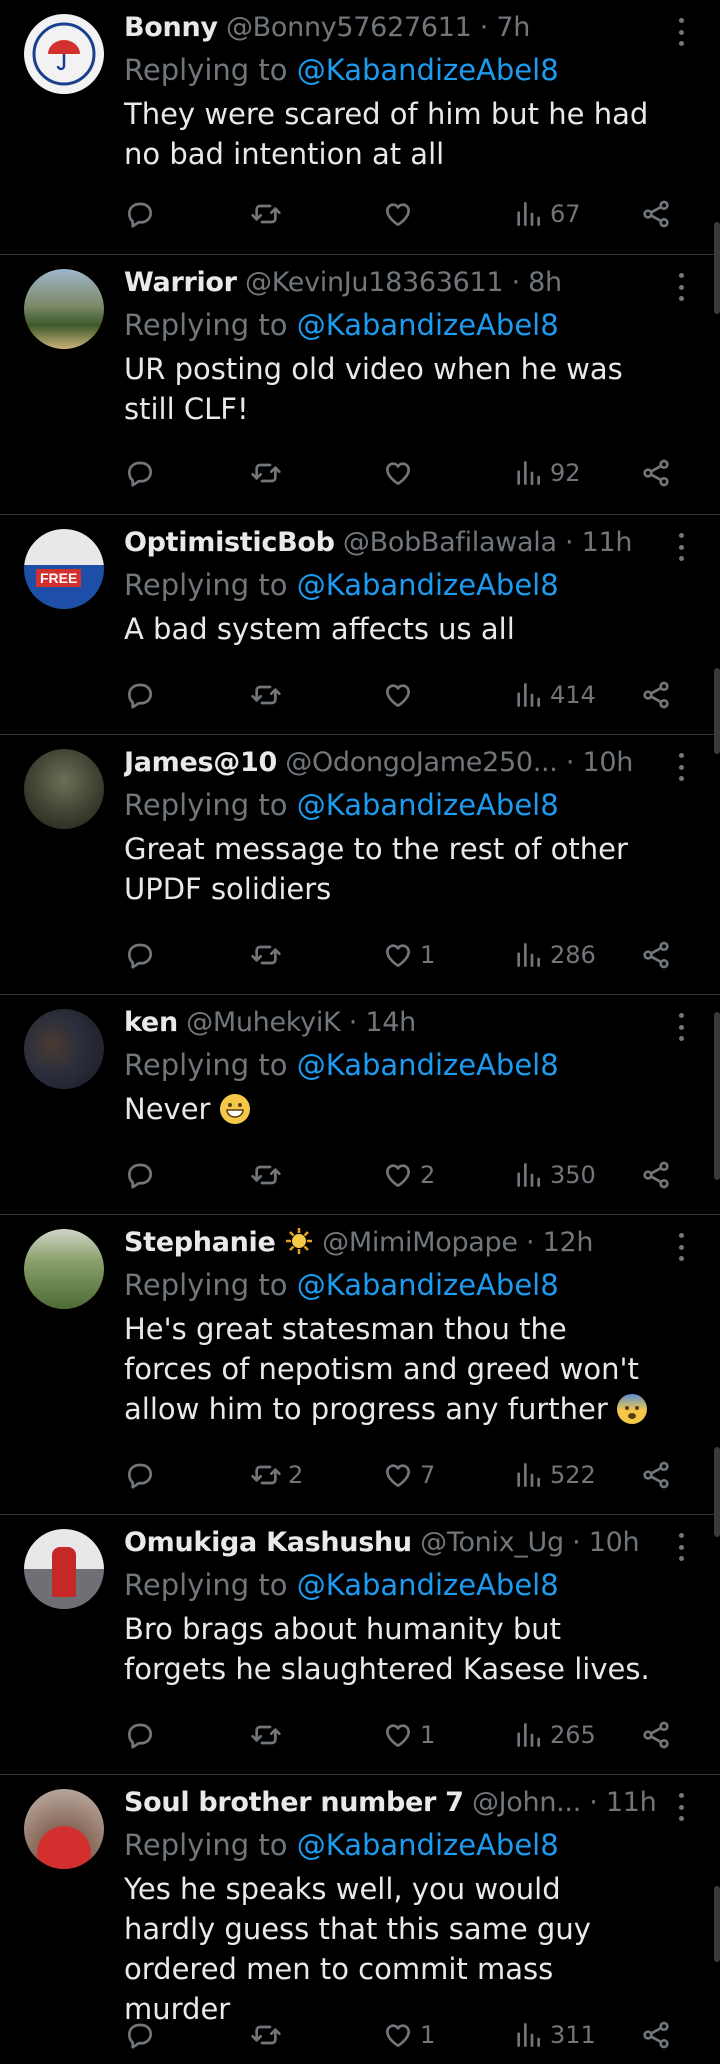 The height and width of the screenshot is (2064, 720). Describe the element at coordinates (408, 1175) in the screenshot. I see `like-button: 2` at that location.